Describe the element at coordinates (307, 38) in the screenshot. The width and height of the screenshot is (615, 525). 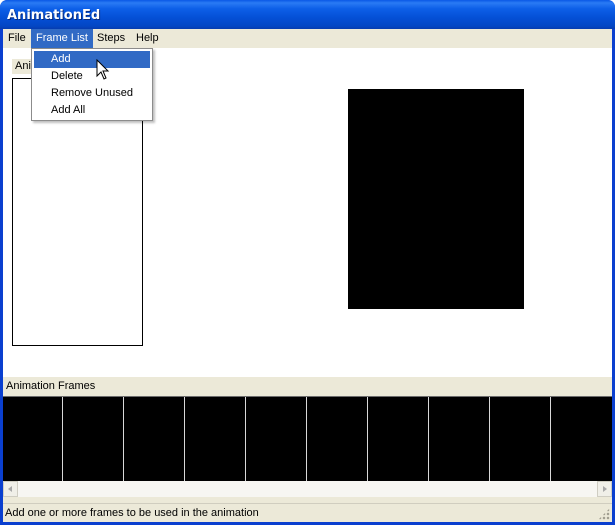
I see `menu-bar: File Frame List Steps Help` at that location.